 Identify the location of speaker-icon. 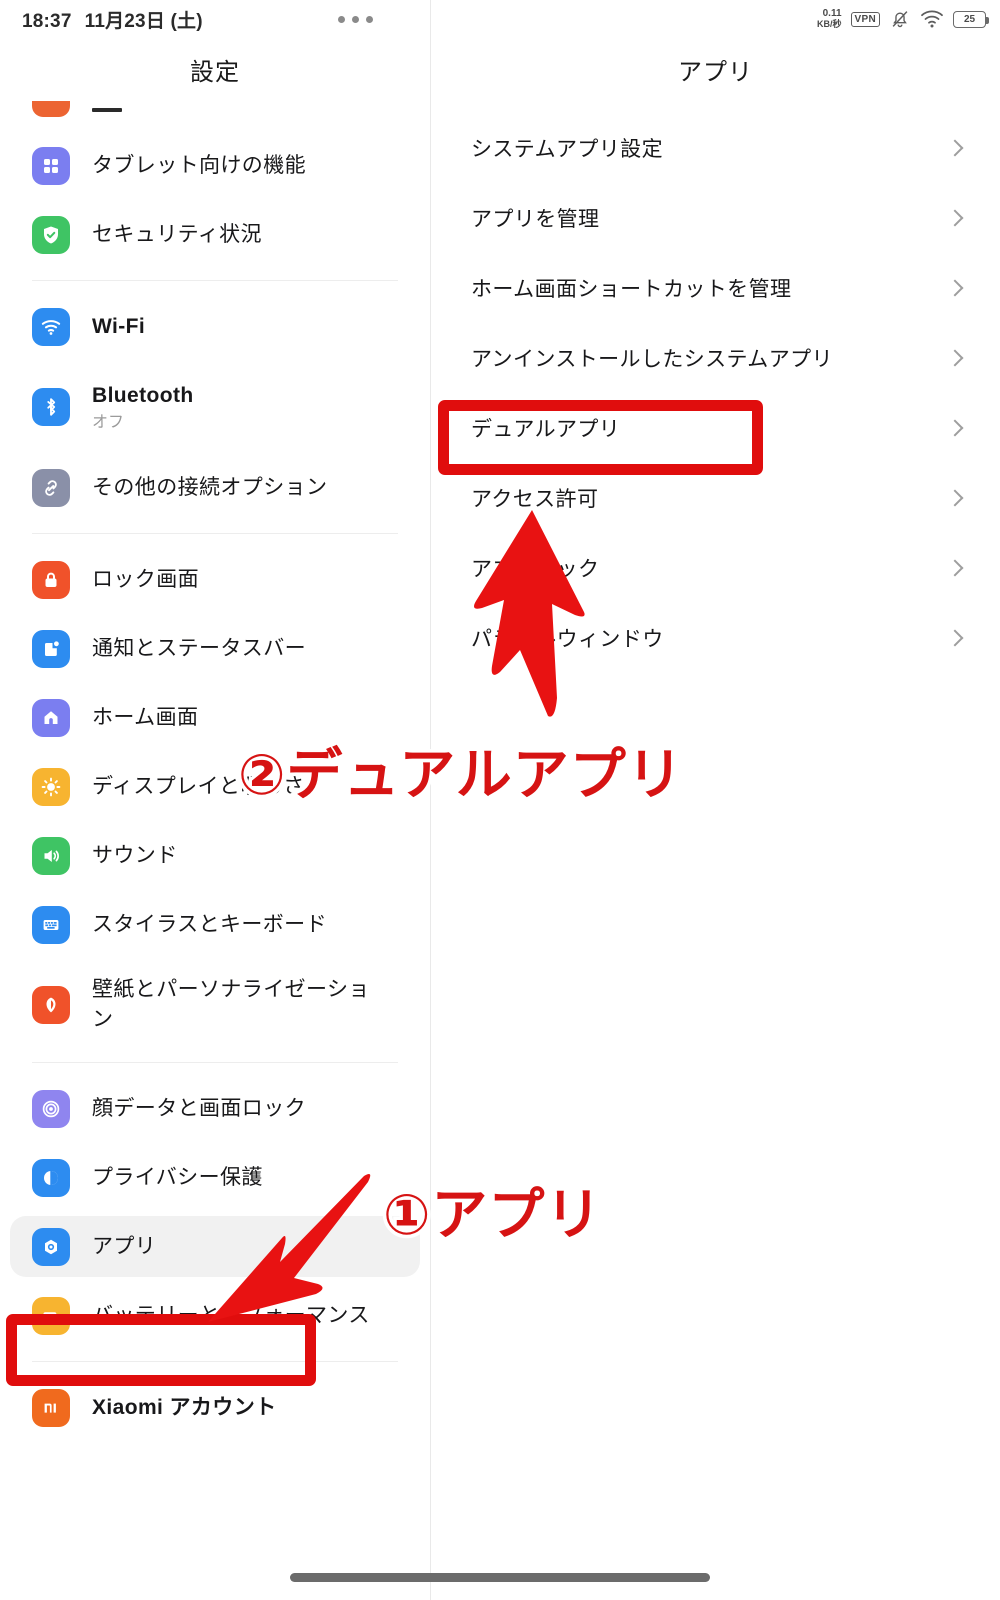
(51, 855).